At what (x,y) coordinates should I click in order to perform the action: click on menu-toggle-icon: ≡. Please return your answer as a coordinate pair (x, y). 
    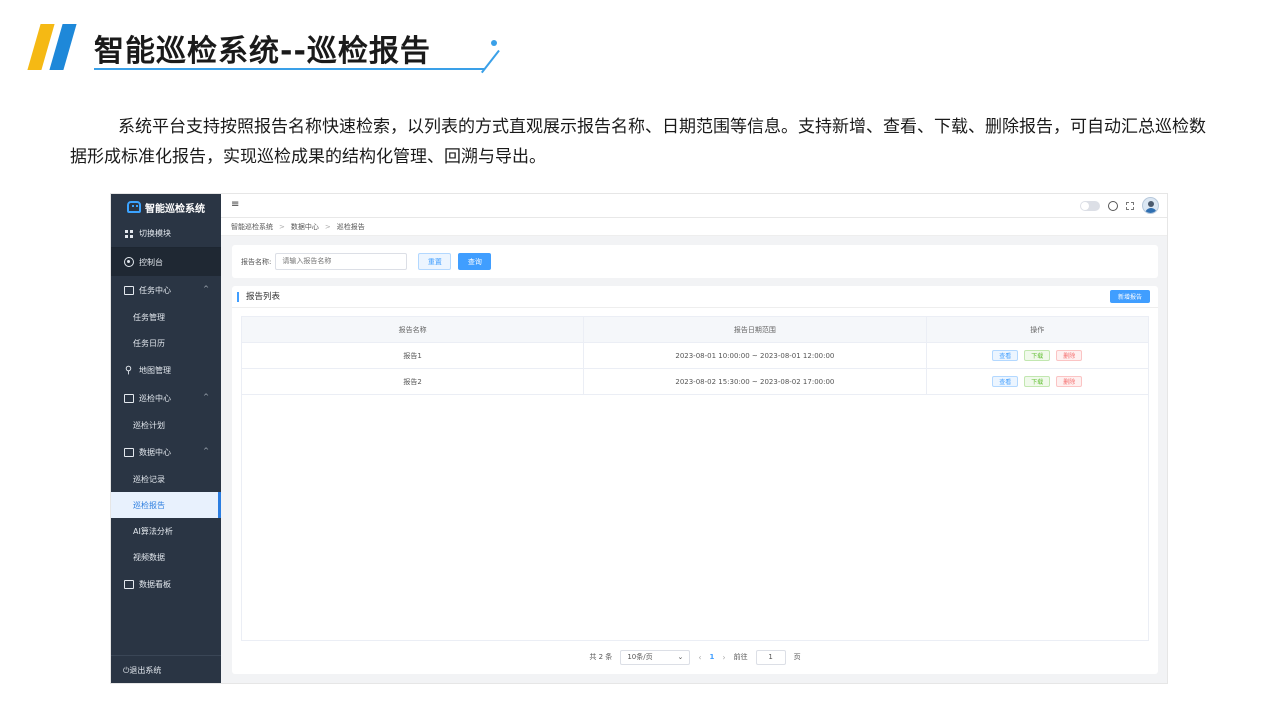
    Looking at the image, I should click on (235, 204).